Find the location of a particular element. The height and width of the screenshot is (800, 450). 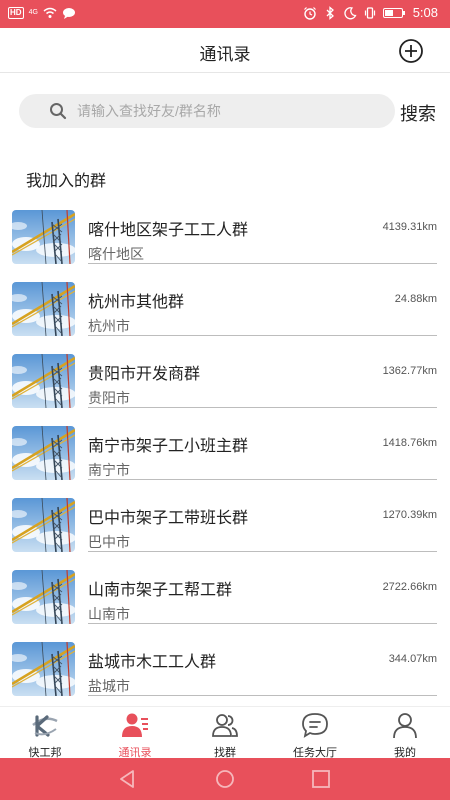

search-input is located at coordinates (227, 111).